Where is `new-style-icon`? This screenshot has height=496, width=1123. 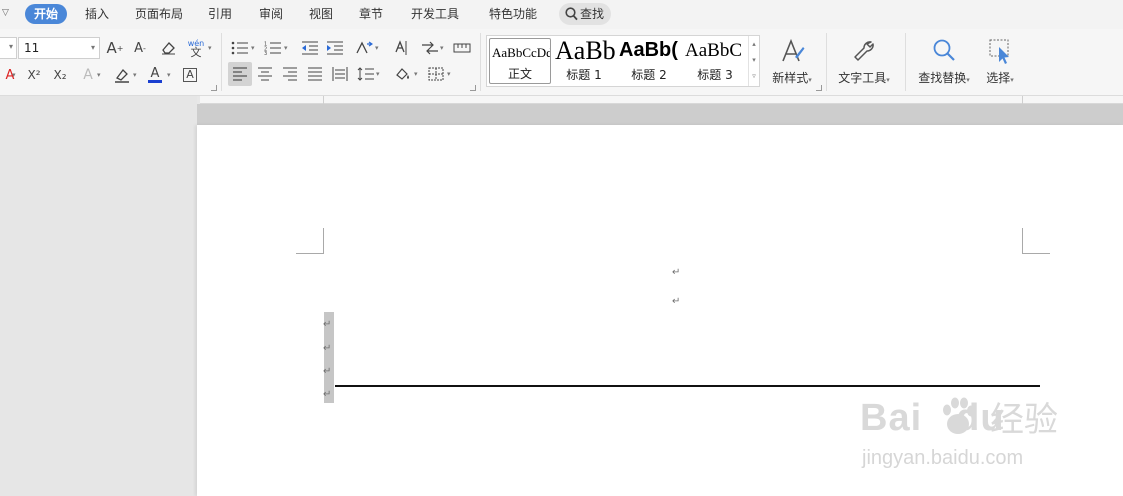 new-style-icon is located at coordinates (792, 53).